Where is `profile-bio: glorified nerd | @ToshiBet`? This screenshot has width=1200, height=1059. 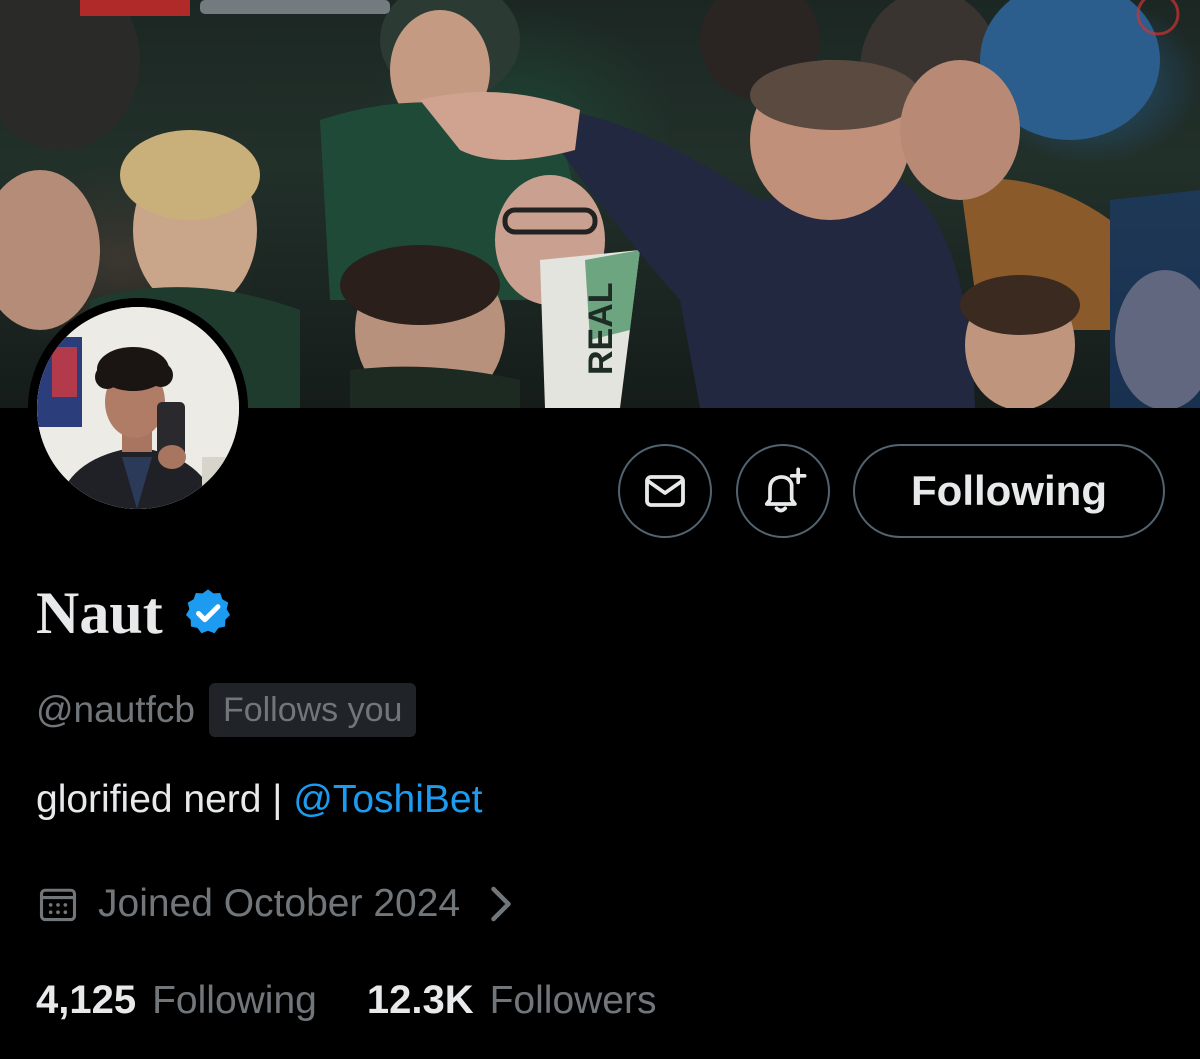 profile-bio: glorified nerd | @ToshiBet is located at coordinates (259, 800).